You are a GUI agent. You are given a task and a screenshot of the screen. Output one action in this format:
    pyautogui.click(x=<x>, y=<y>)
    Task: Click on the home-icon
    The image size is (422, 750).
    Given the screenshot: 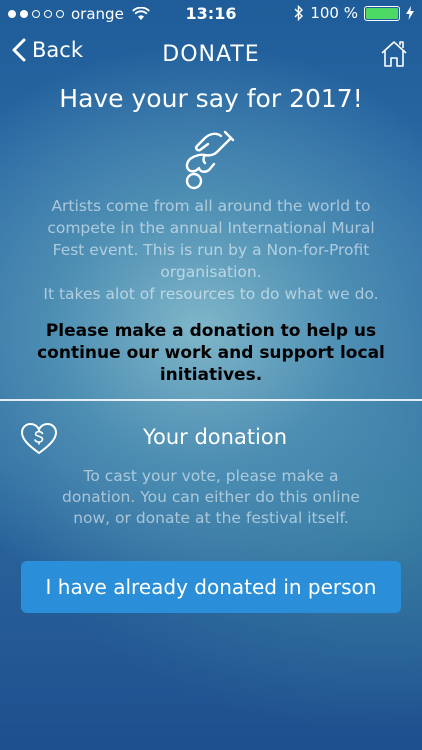 What is the action you would take?
    pyautogui.click(x=394, y=54)
    